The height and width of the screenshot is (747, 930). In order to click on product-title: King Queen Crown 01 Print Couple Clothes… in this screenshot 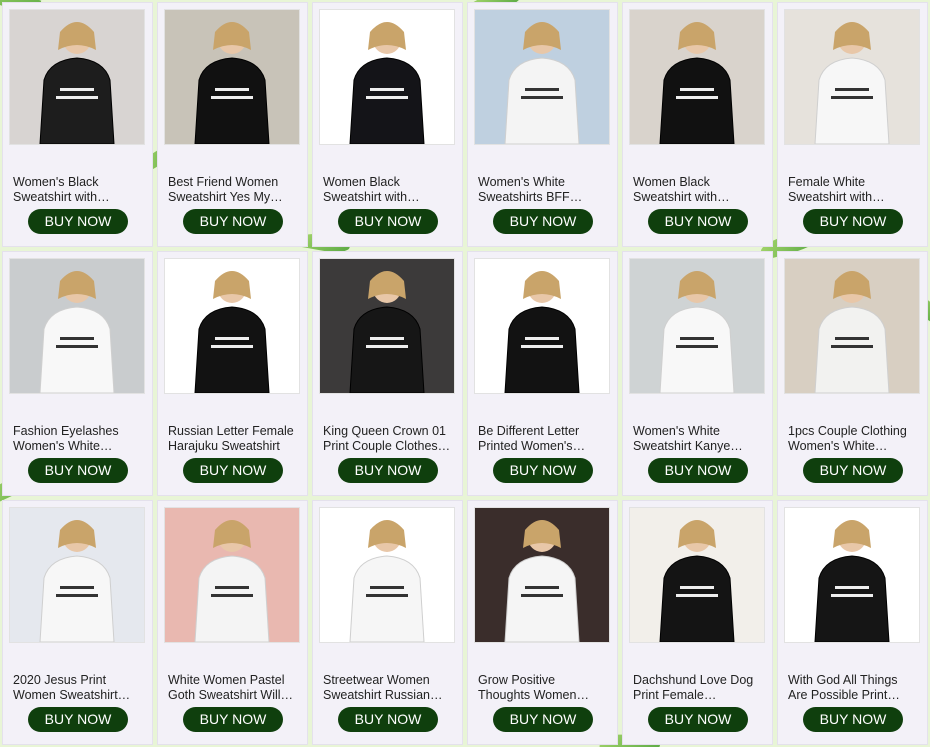, I will do `click(387, 439)`.